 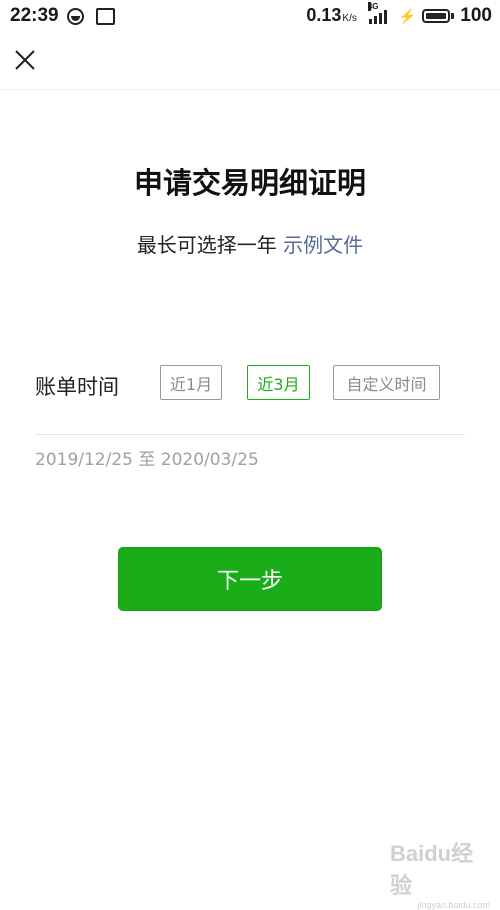 What do you see at coordinates (323, 245) in the screenshot?
I see `sample-file-link: 示例文件` at bounding box center [323, 245].